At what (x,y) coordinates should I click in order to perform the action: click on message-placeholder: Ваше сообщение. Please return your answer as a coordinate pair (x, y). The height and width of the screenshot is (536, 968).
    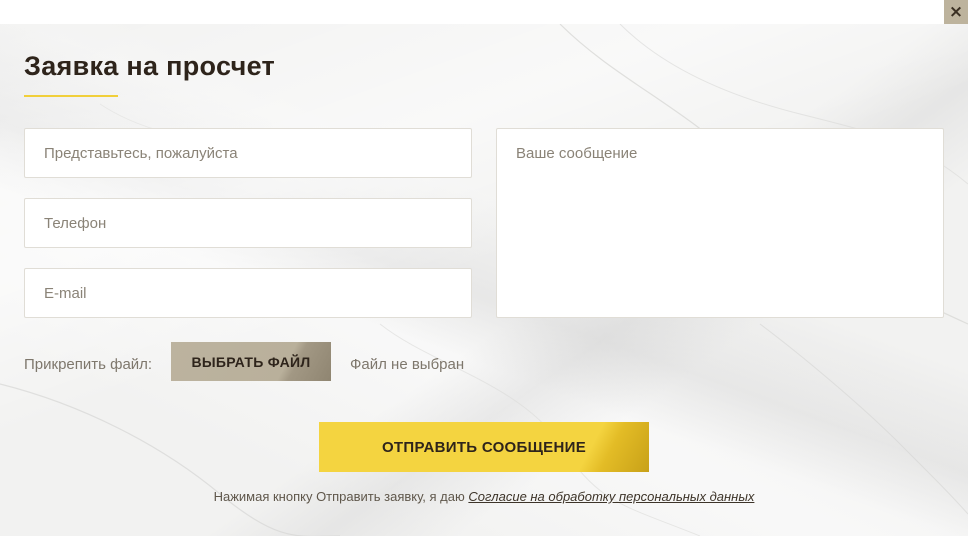
    Looking at the image, I should click on (577, 153).